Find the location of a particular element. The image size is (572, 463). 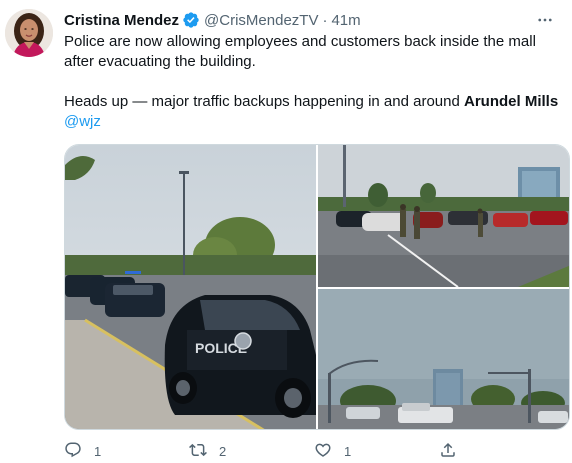

heart-icon is located at coordinates (323, 451).